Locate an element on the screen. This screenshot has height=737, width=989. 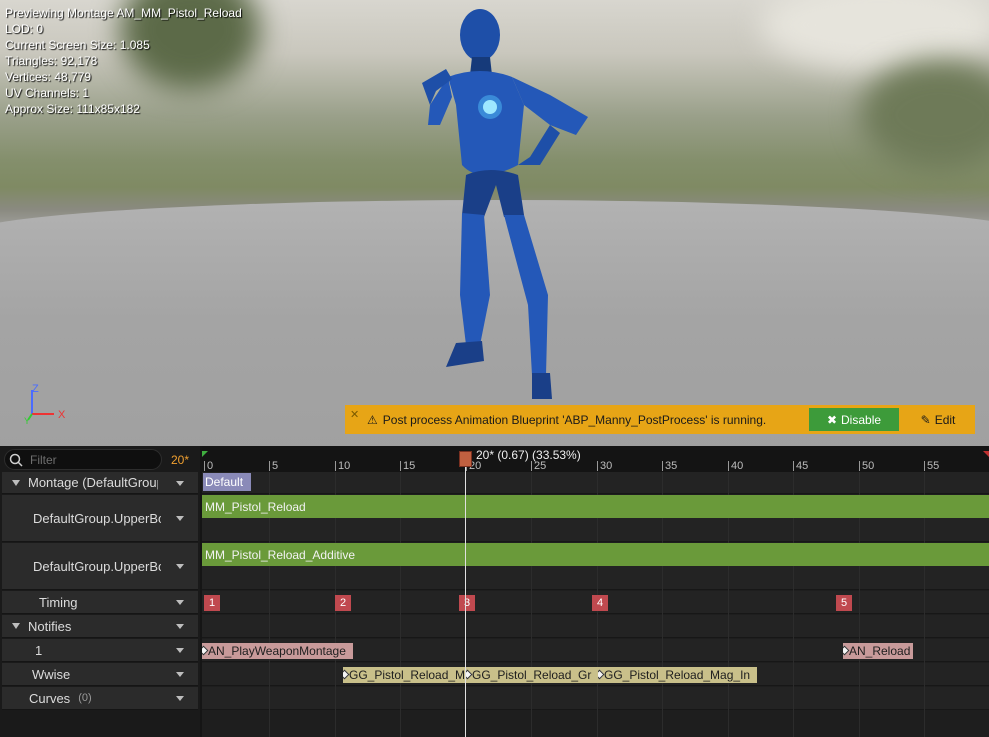
notify-item: GG_Pistol_Reload_M is located at coordinates (404, 675).